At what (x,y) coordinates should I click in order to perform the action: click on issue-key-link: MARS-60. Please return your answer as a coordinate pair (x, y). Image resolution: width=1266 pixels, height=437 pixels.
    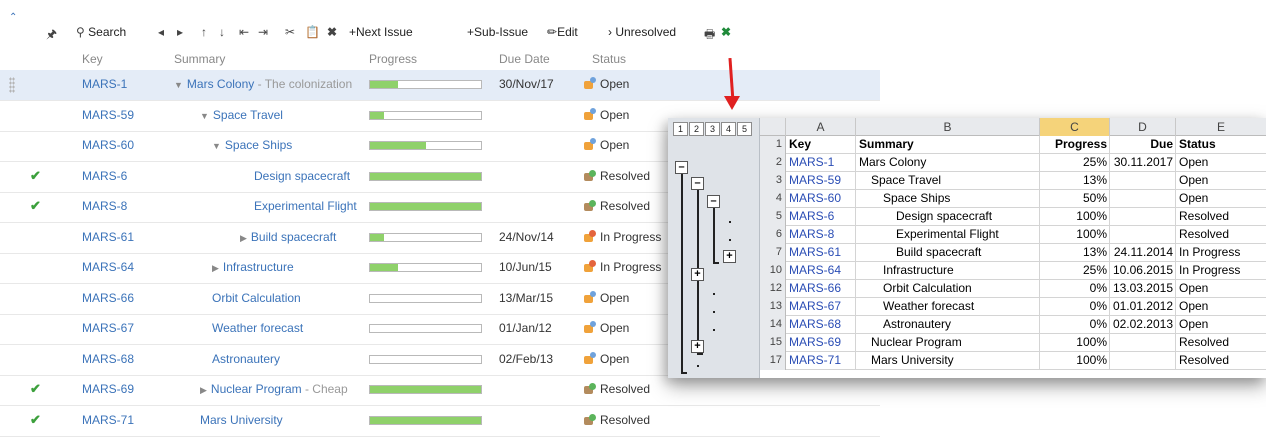
    Looking at the image, I should click on (108, 145).